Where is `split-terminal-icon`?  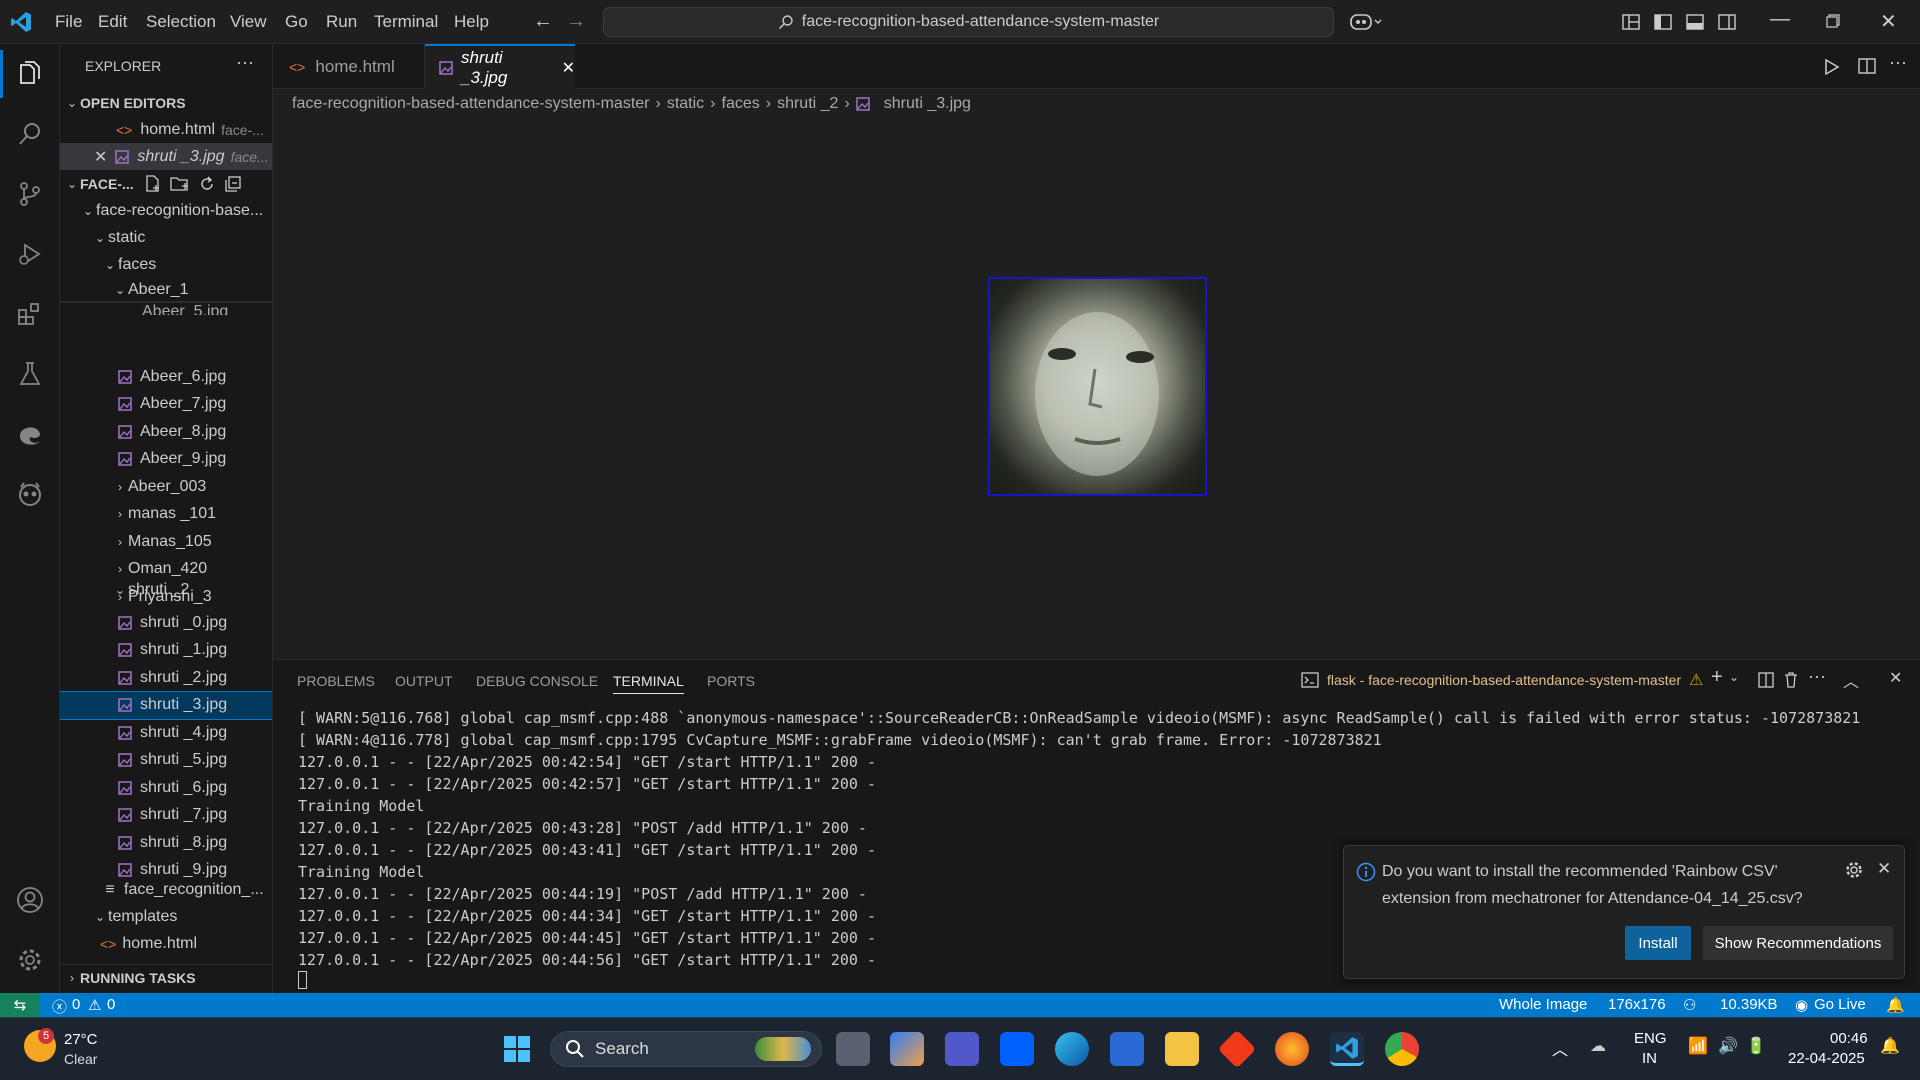
split-terminal-icon is located at coordinates (1766, 680).